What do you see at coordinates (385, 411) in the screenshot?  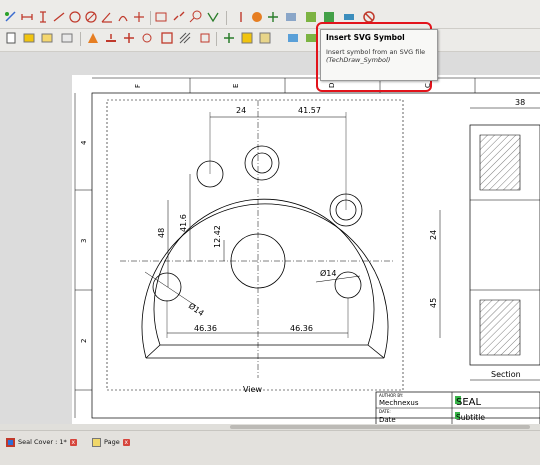 I see `date-caption: DATE:` at bounding box center [385, 411].